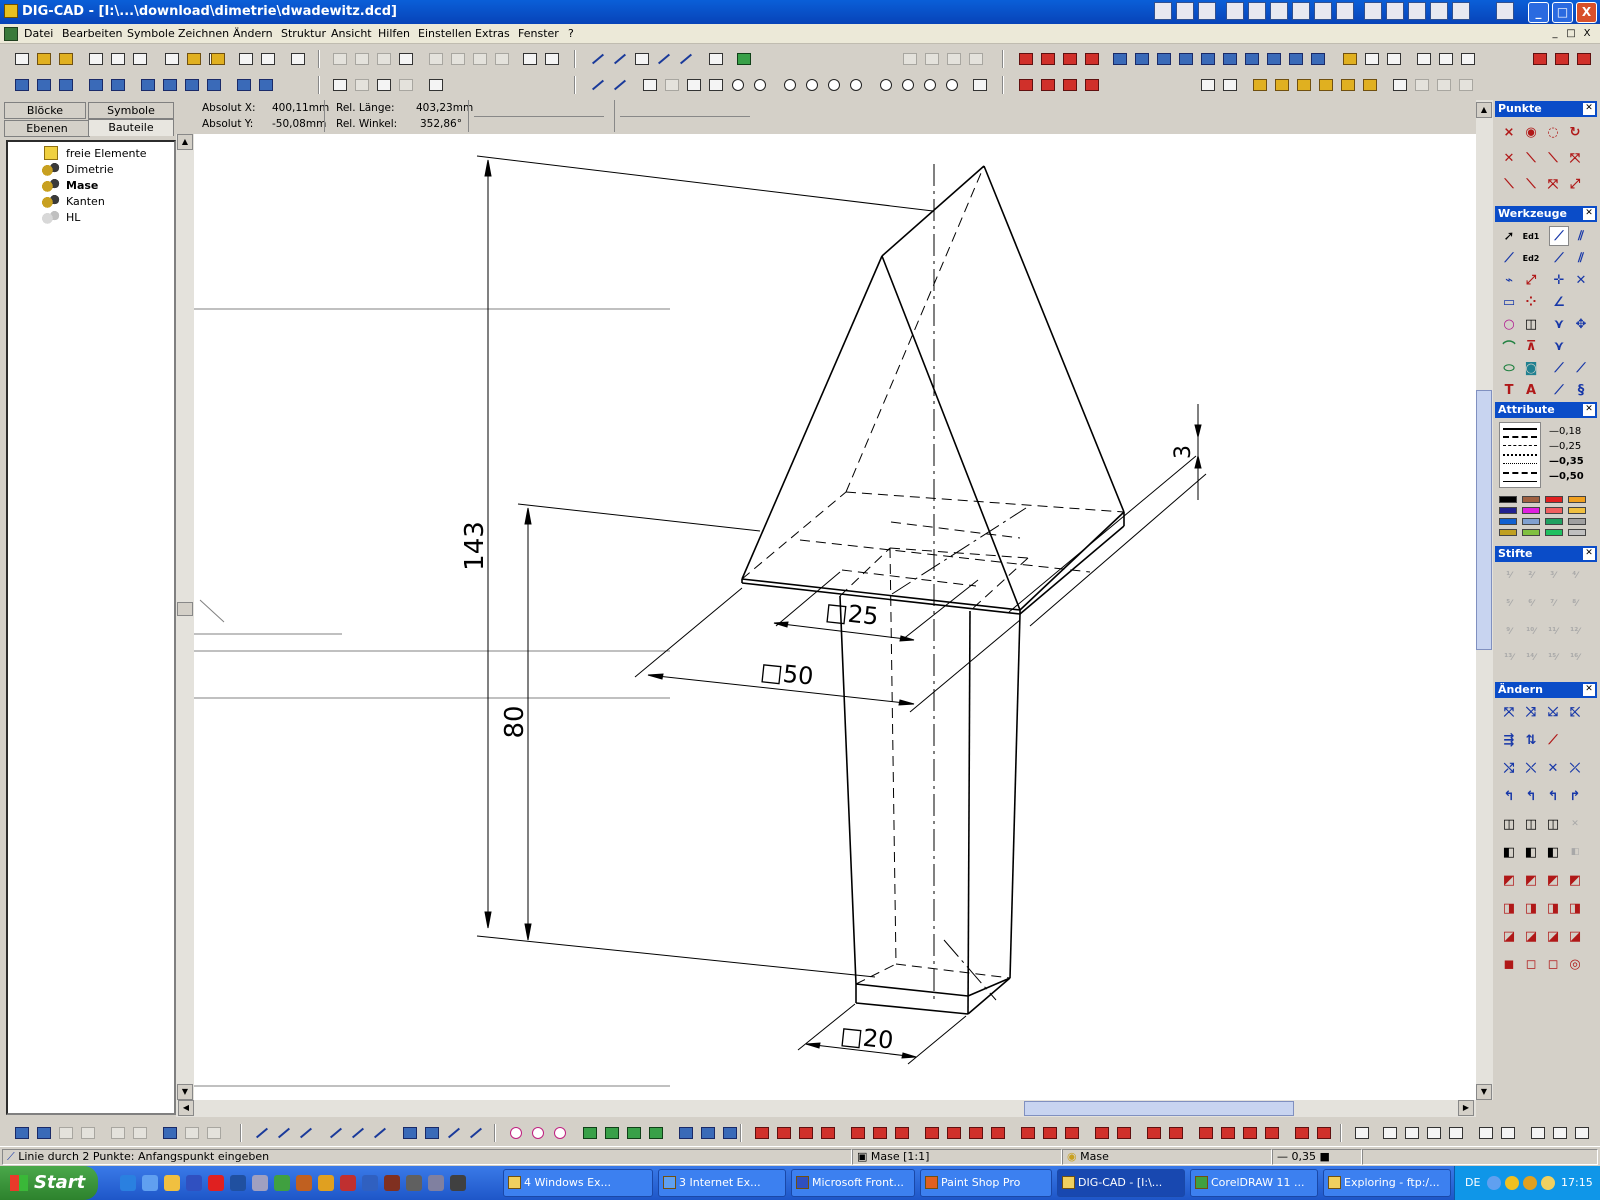 The image size is (1600, 1200). What do you see at coordinates (1575, 632) in the screenshot?
I see `pen-12-icon: ¹²⁄` at bounding box center [1575, 632].